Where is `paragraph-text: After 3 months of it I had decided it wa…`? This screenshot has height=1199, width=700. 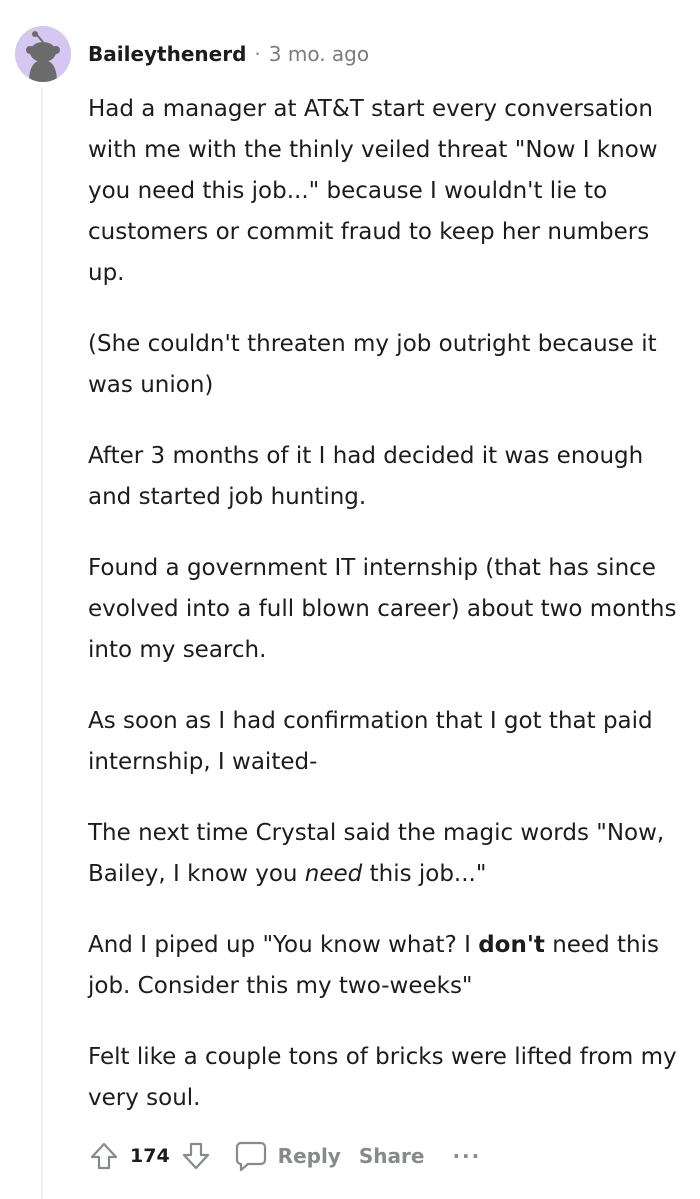
paragraph-text: After 3 months of it I had decided it wa… is located at coordinates (366, 476).